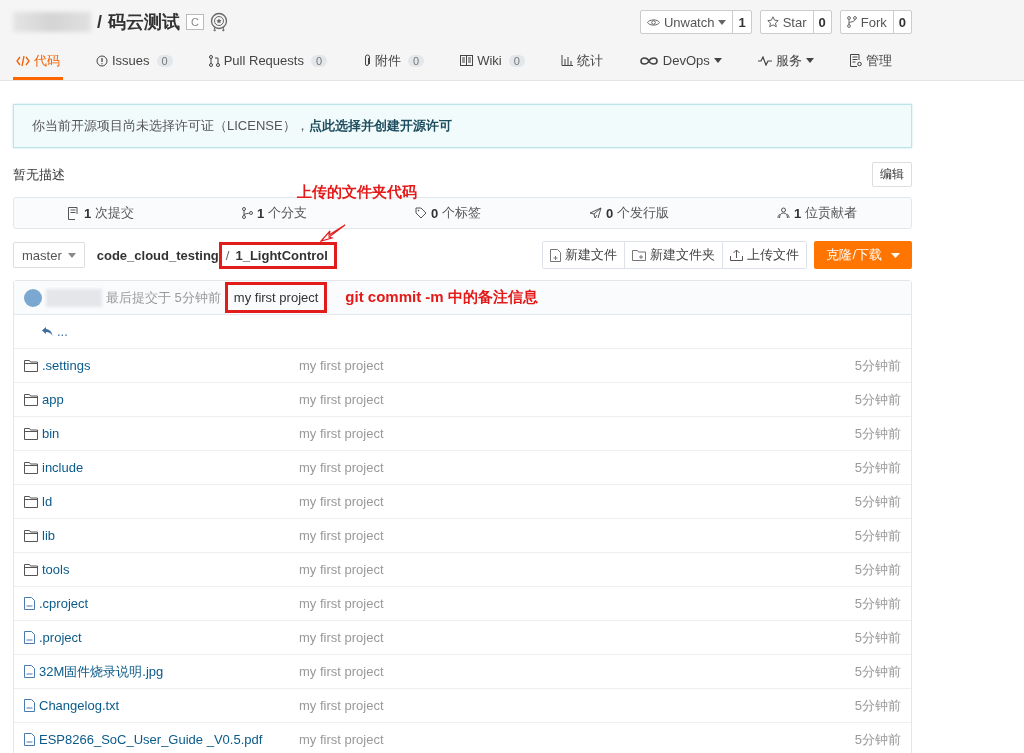 This screenshot has width=1024, height=753. What do you see at coordinates (63, 467) in the screenshot?
I see `file-name-link: include` at bounding box center [63, 467].